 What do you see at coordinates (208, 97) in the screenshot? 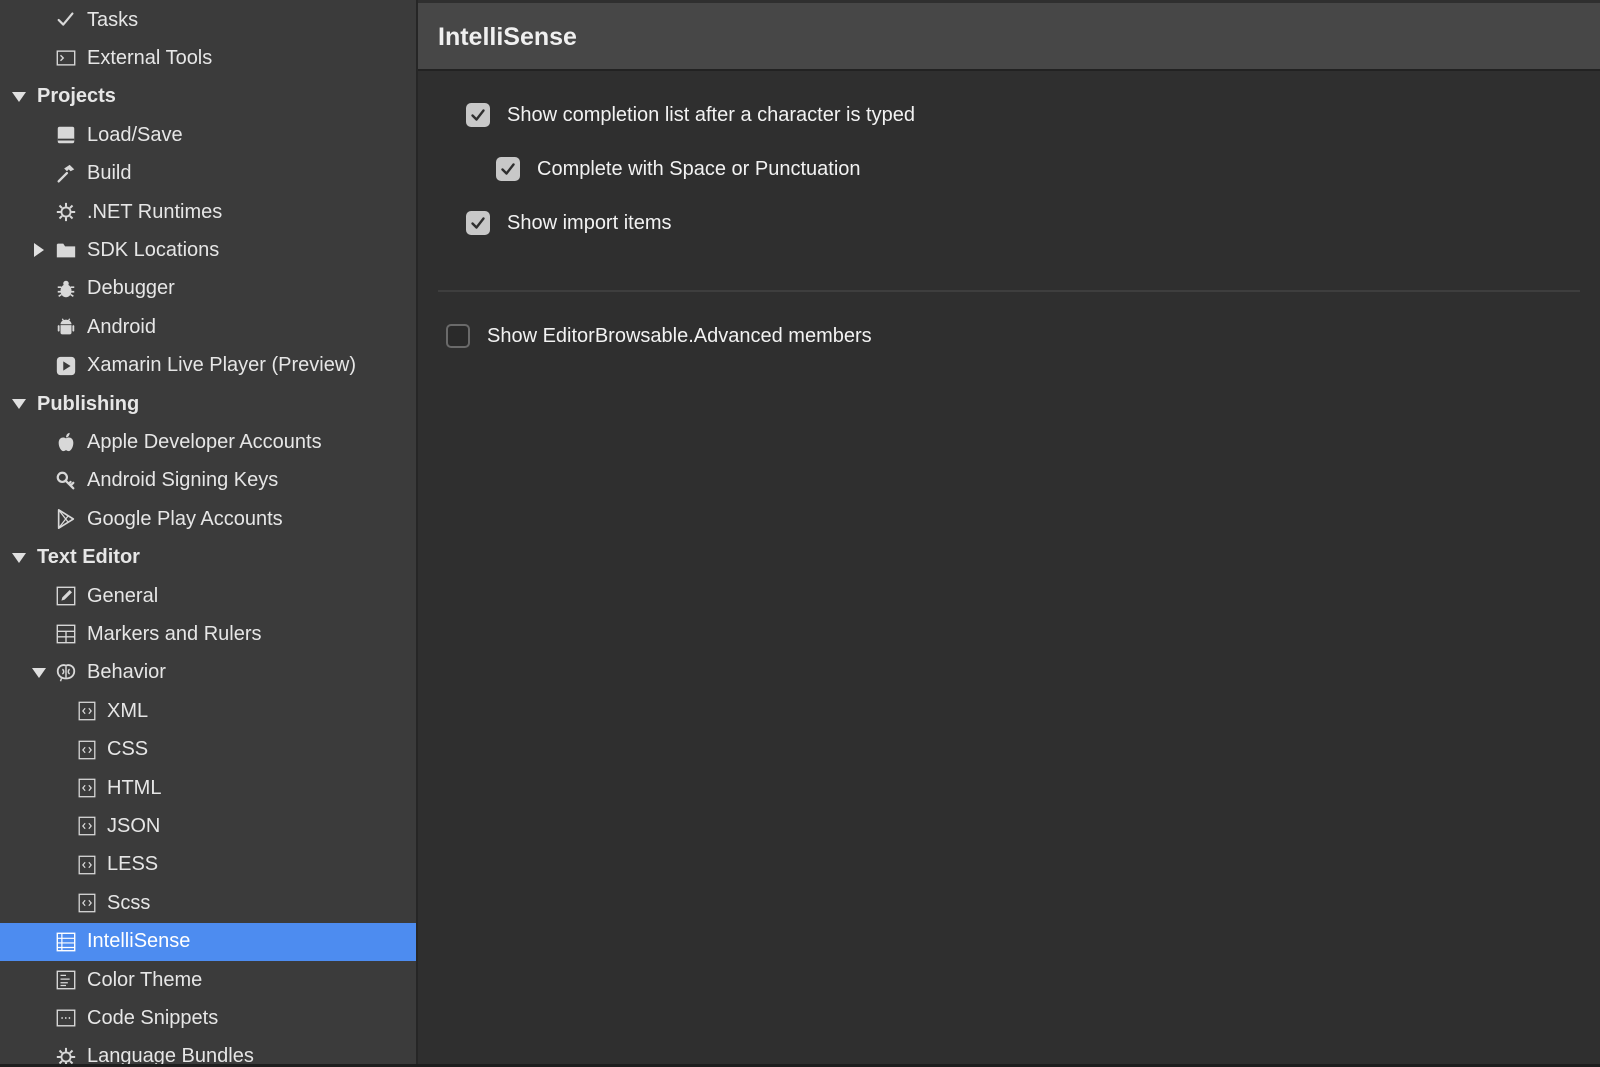
I see `sidebar-category-projects: Projects` at bounding box center [208, 97].